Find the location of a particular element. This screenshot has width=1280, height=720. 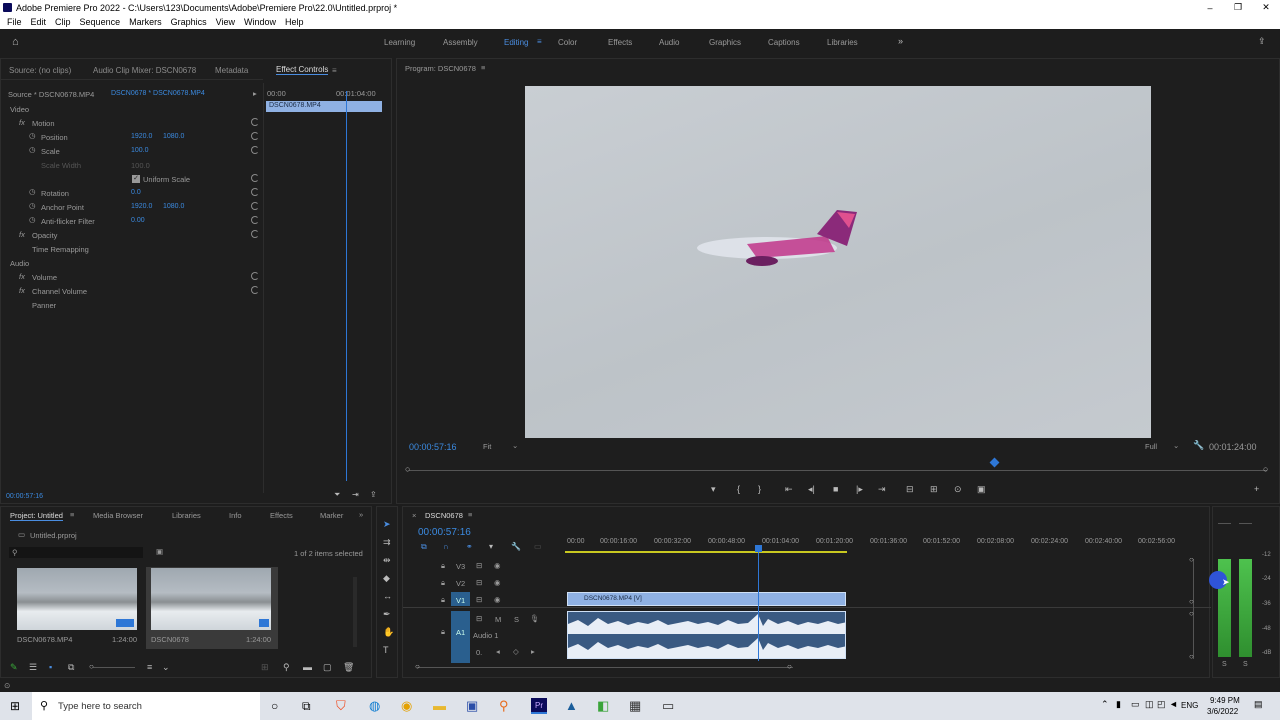

find-icon: ⚲ is located at coordinates (286, 667).